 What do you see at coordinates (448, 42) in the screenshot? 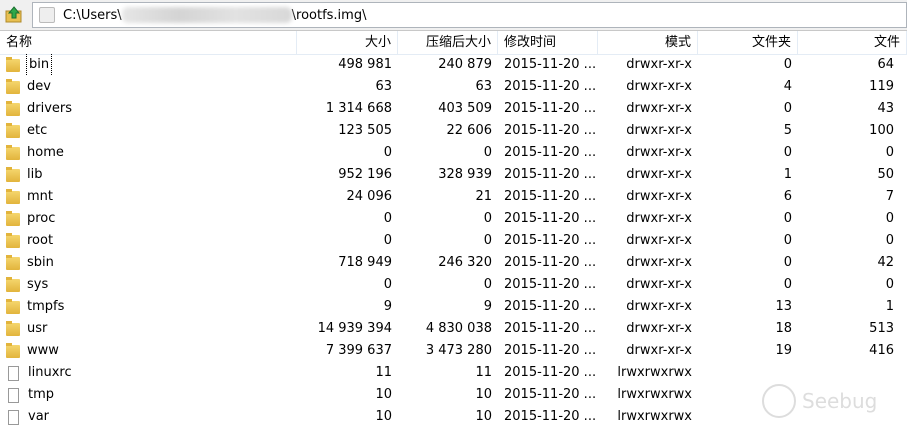
I see `column-packed-size: 压缩后大小` at bounding box center [448, 42].